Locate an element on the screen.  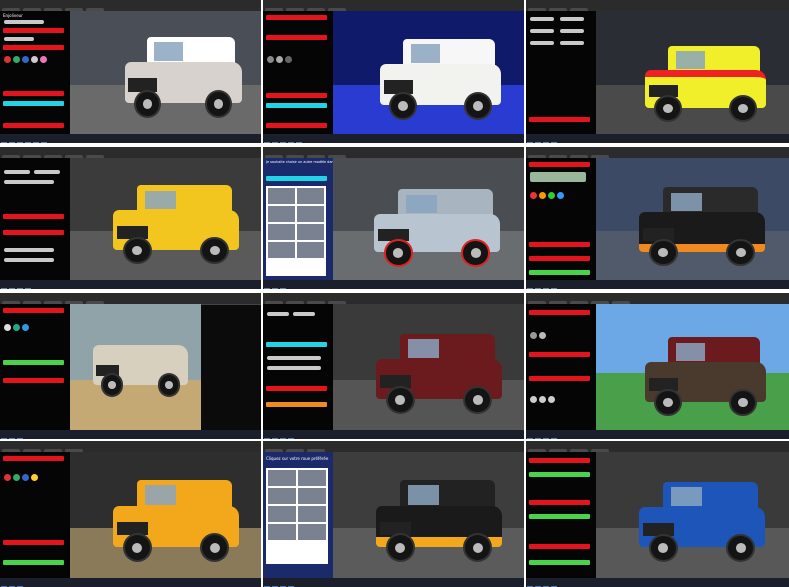
wheel-grid is located at coordinates (296, 231).